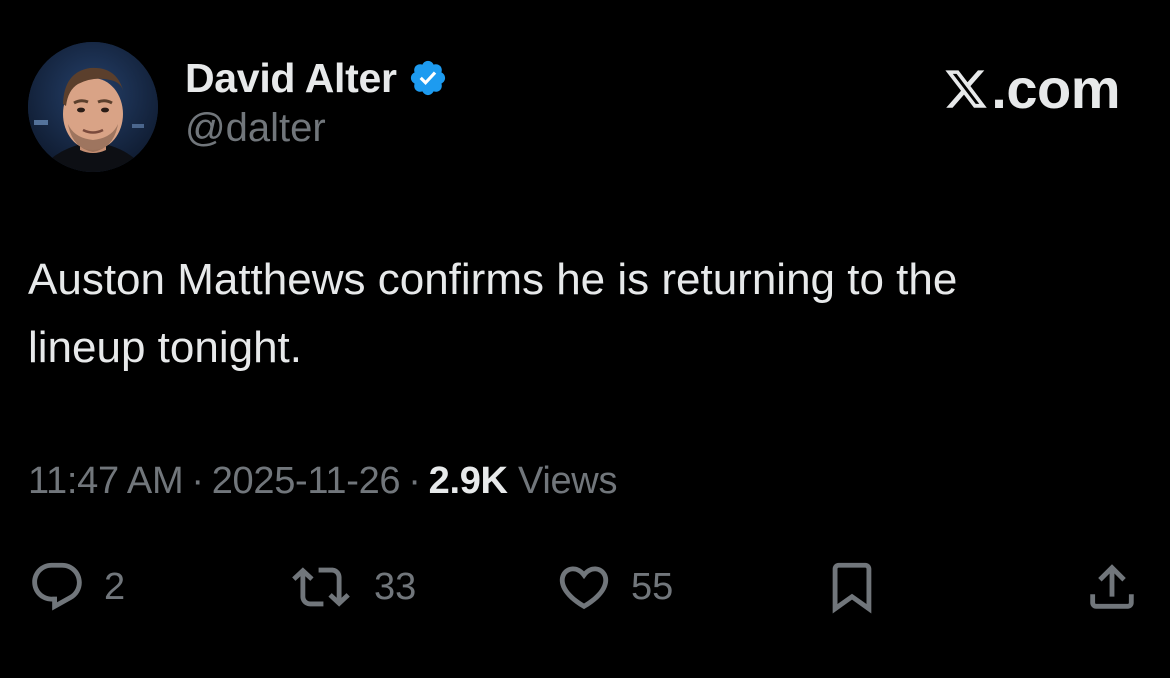 Image resolution: width=1170 pixels, height=678 pixels. I want to click on share-button, so click(1112, 587).